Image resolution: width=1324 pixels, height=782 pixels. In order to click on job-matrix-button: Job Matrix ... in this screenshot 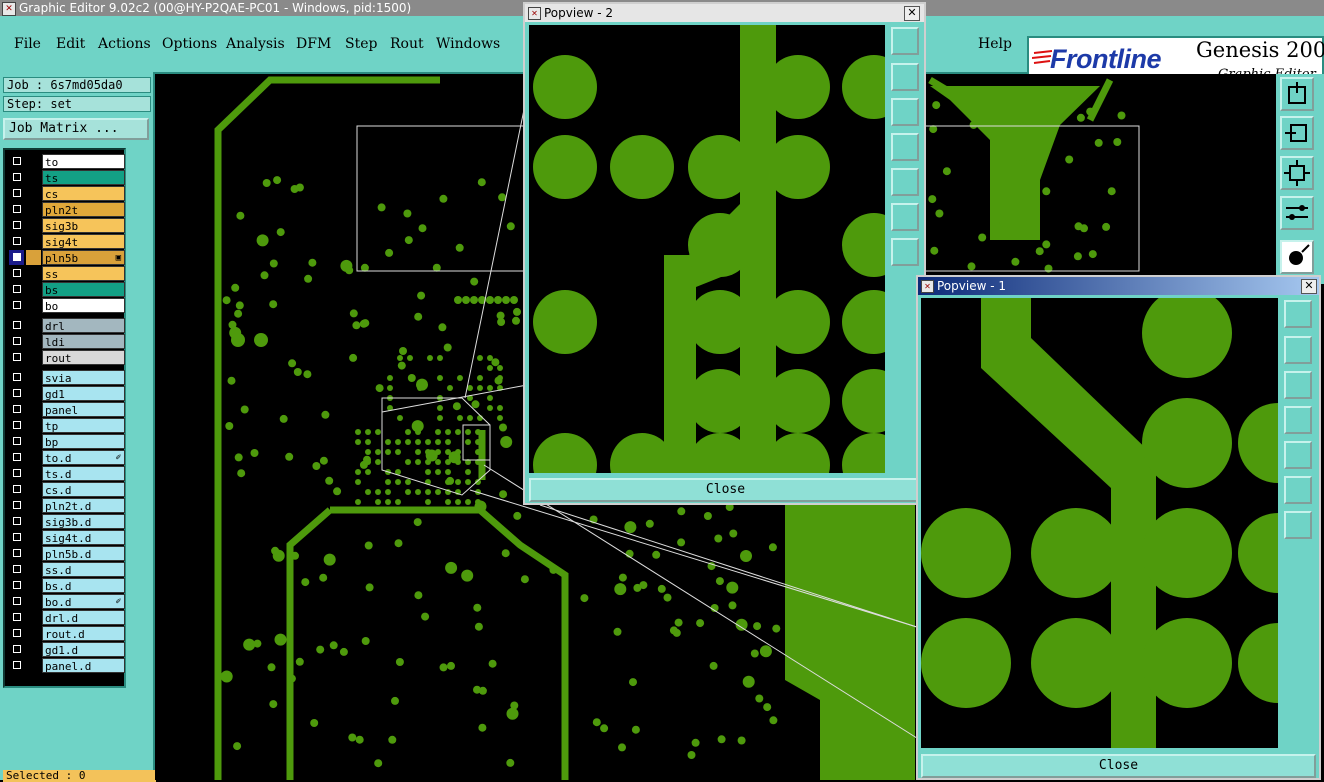, I will do `click(76, 129)`.